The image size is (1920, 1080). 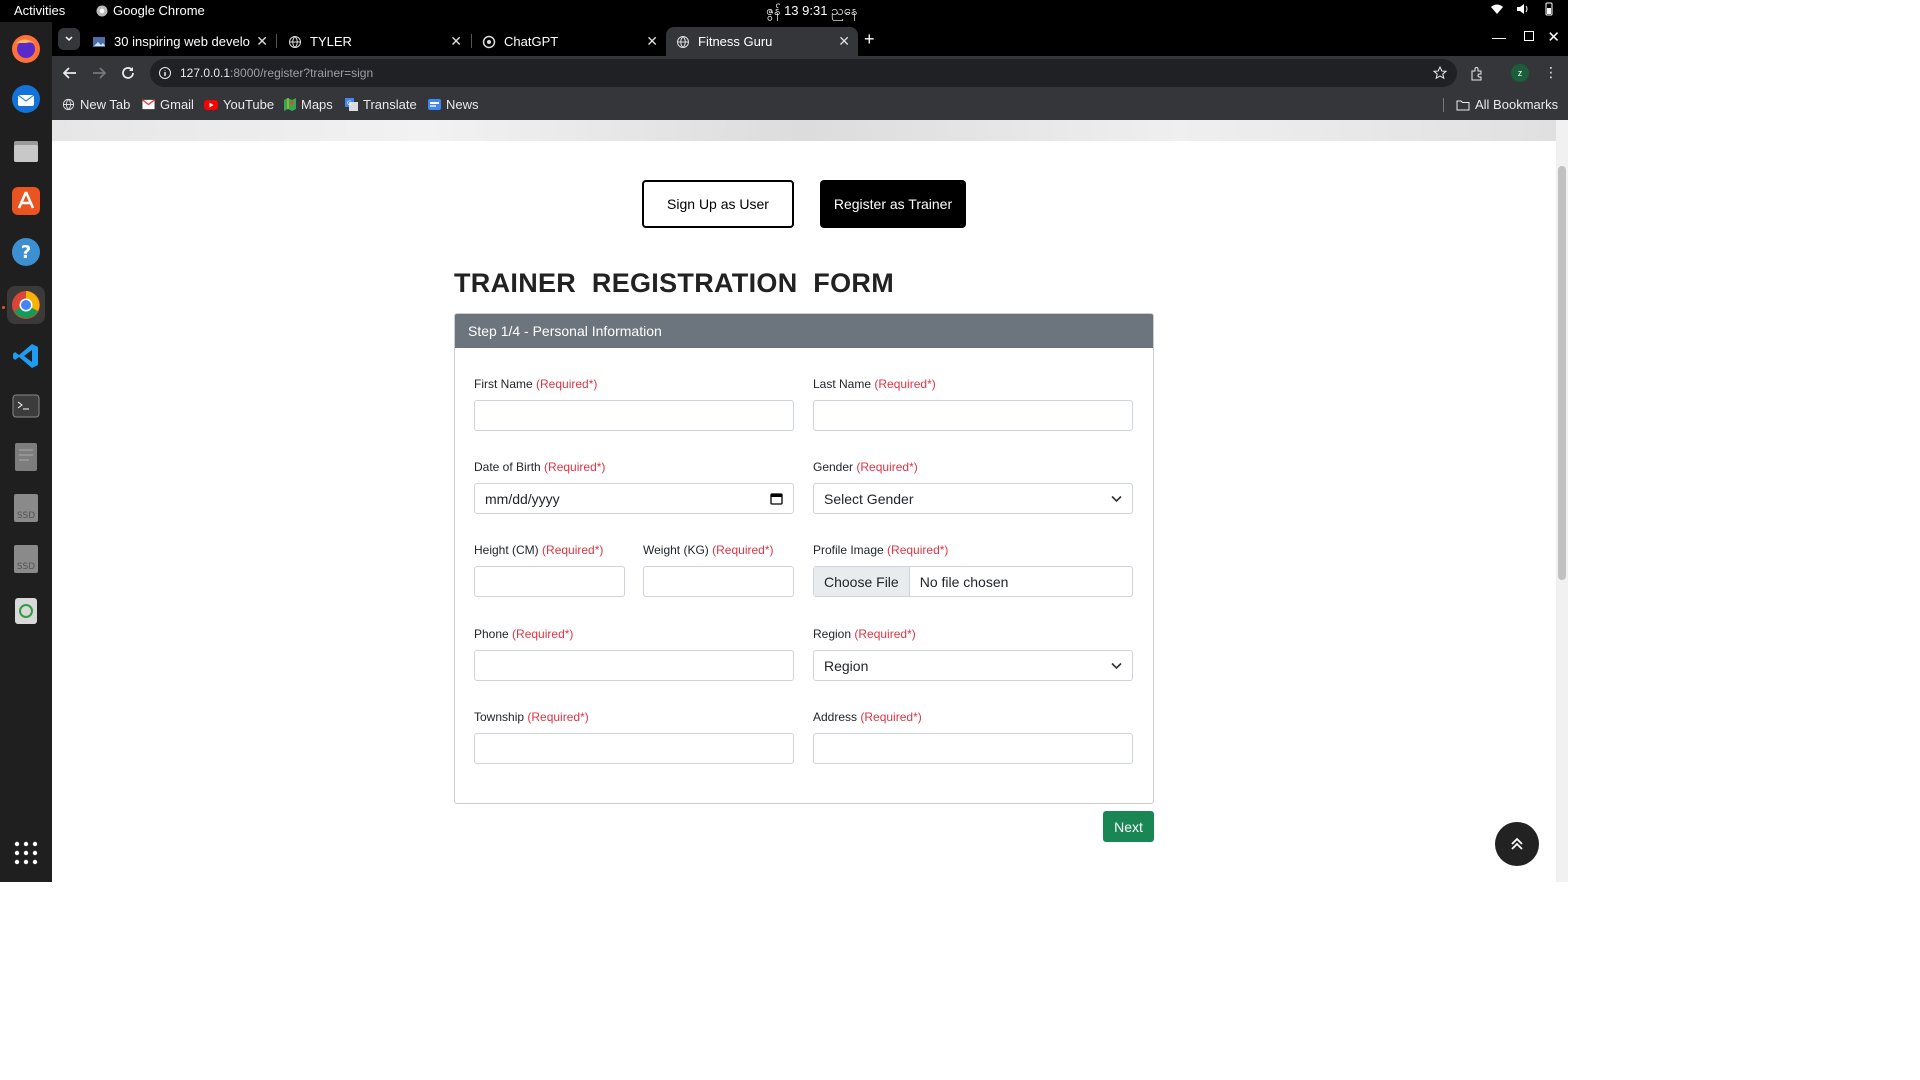 I want to click on weight-label: Weight (KG) (Required*), so click(x=708, y=550).